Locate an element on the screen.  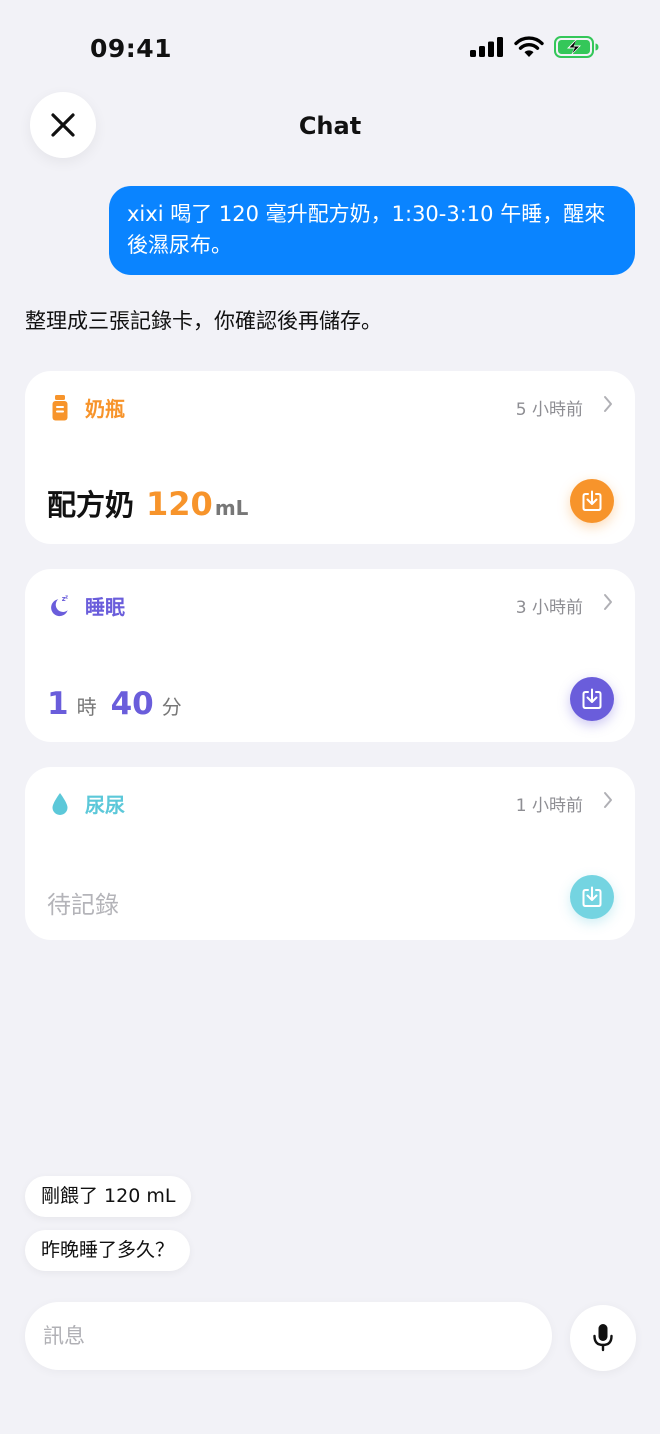
message-composer is located at coordinates (288, 1336).